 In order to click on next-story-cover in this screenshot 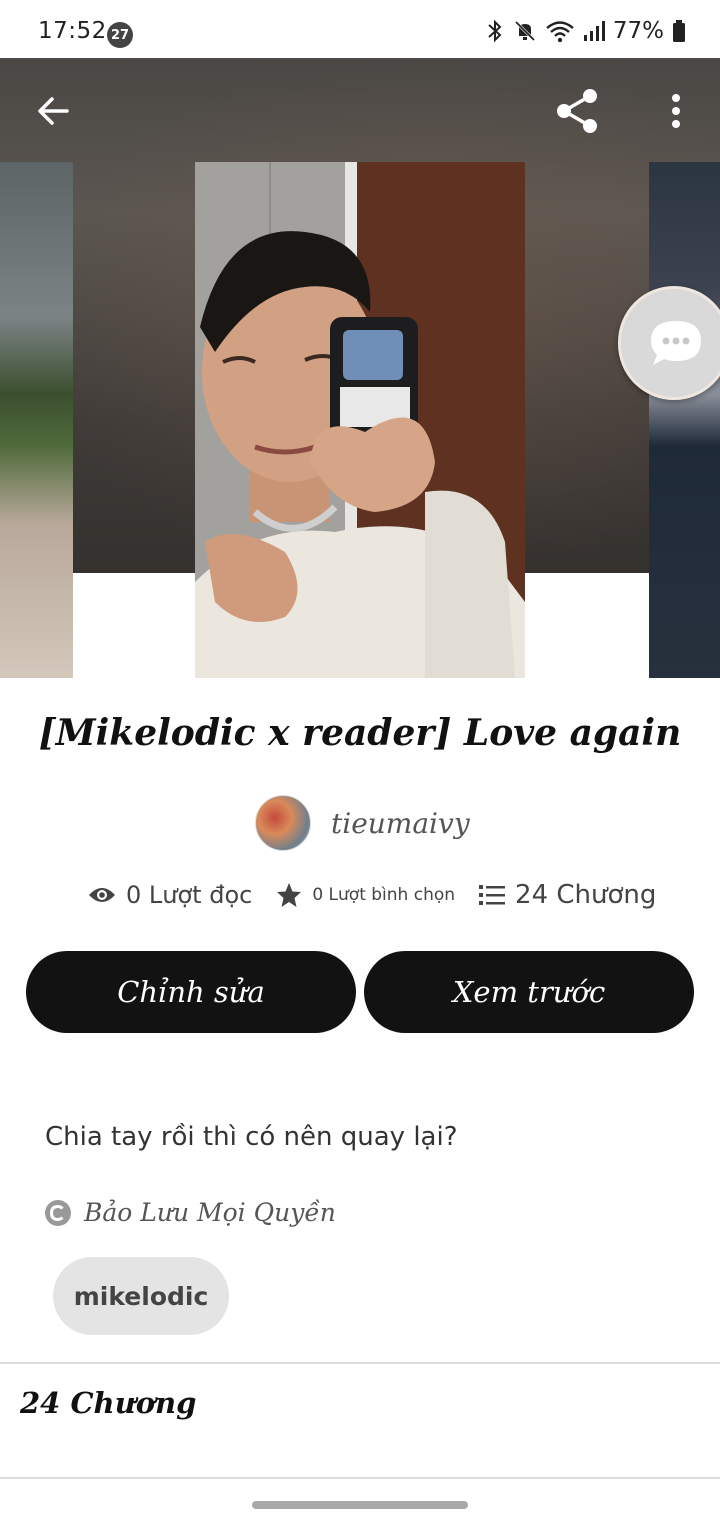, I will do `click(684, 420)`.